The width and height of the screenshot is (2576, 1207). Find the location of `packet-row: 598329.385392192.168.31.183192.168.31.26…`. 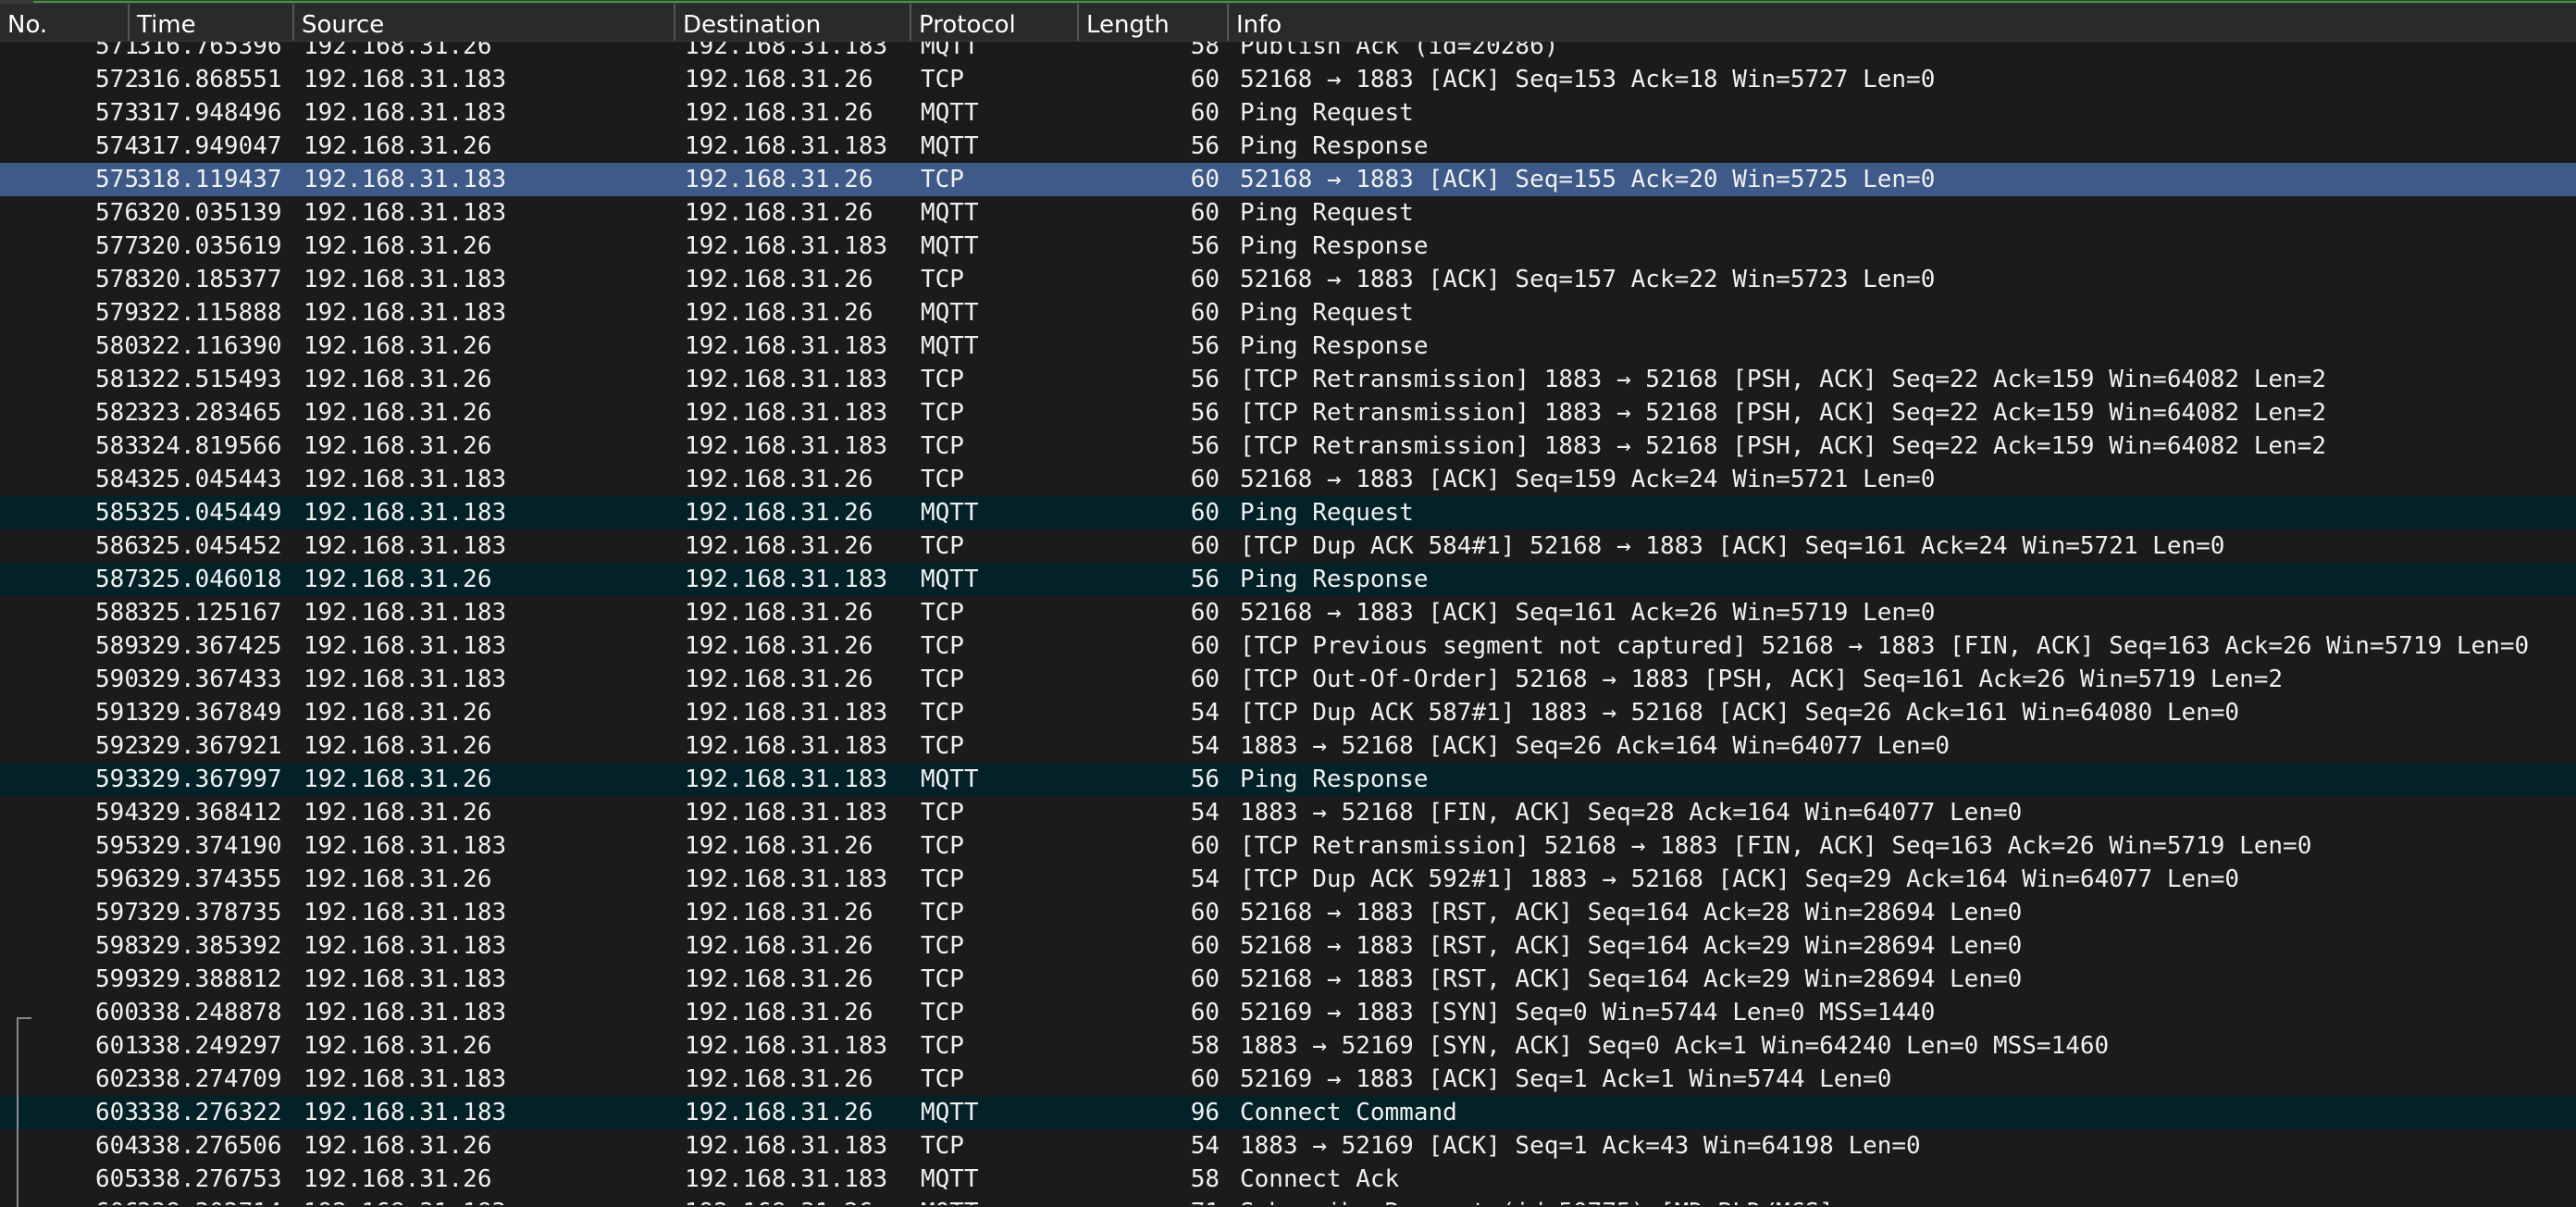

packet-row: 598329.385392192.168.31.183192.168.31.26… is located at coordinates (1288, 946).